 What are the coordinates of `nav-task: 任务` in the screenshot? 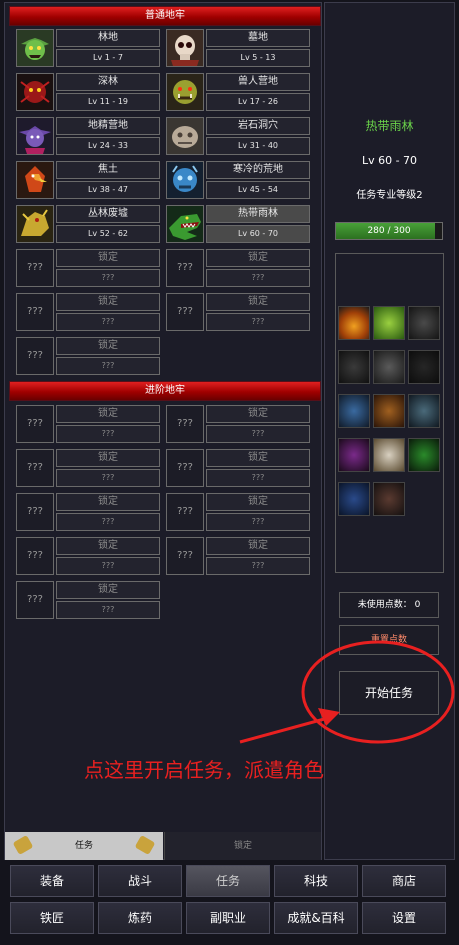 It's located at (228, 881).